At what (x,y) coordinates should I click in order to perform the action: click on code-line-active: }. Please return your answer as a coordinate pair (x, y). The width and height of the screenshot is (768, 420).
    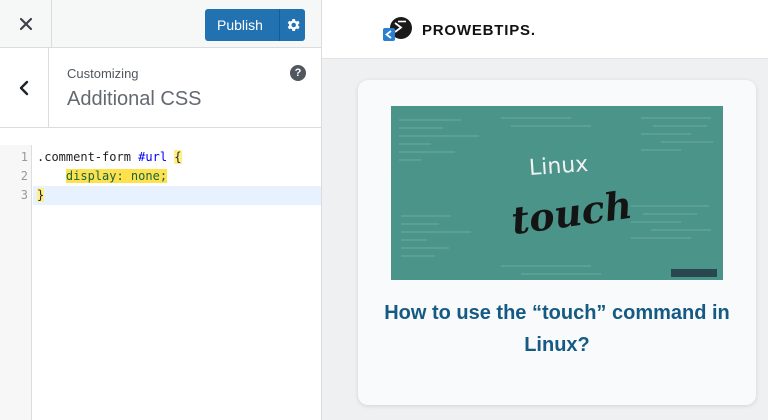
    Looking at the image, I should click on (177, 195).